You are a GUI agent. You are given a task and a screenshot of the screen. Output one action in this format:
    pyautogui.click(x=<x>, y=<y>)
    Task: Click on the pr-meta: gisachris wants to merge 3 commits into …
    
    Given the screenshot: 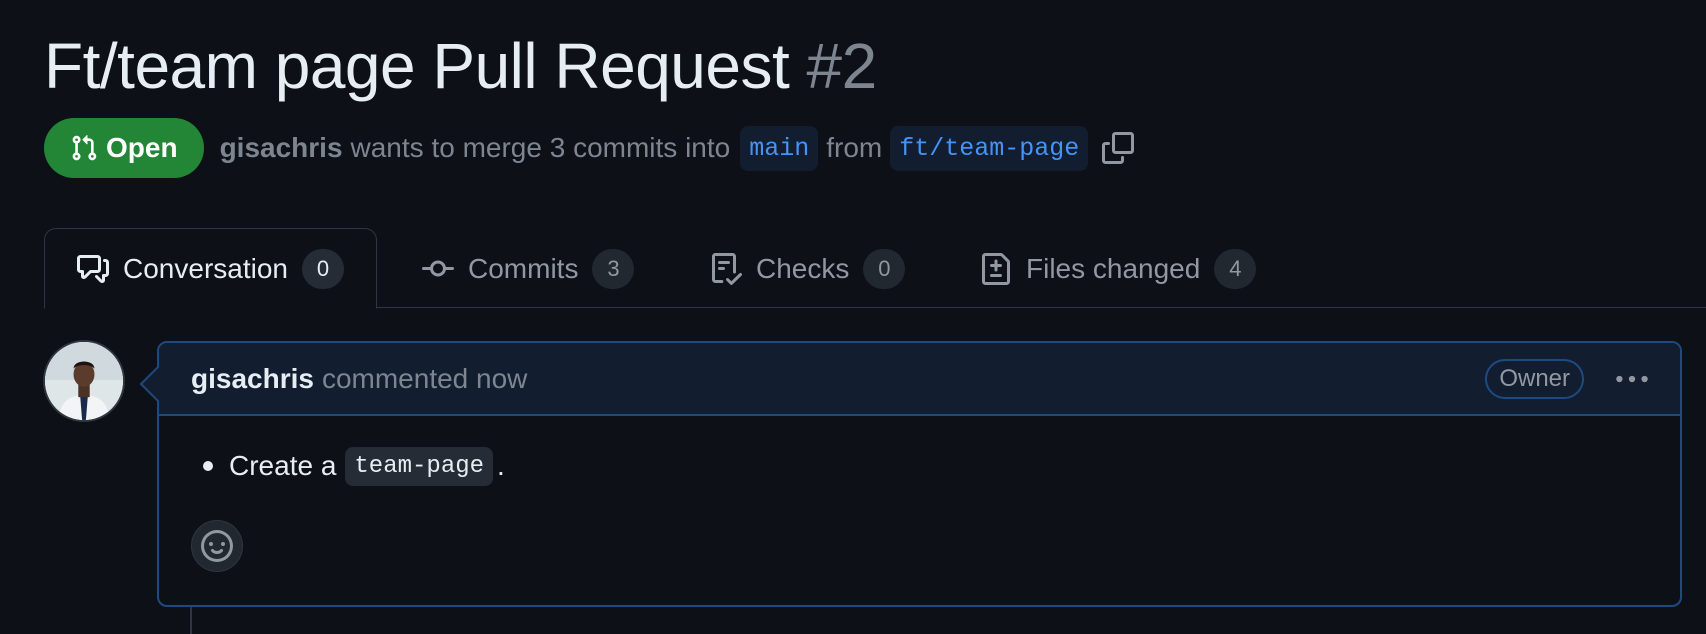 What is the action you would take?
    pyautogui.click(x=677, y=148)
    